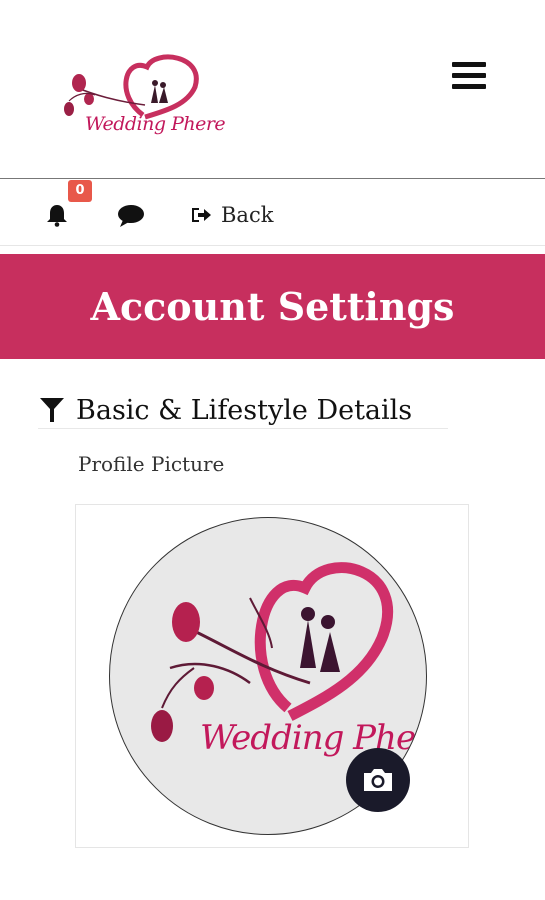 This screenshot has width=545, height=900. I want to click on section-title: Basic & Lifestyle Details, so click(244, 410).